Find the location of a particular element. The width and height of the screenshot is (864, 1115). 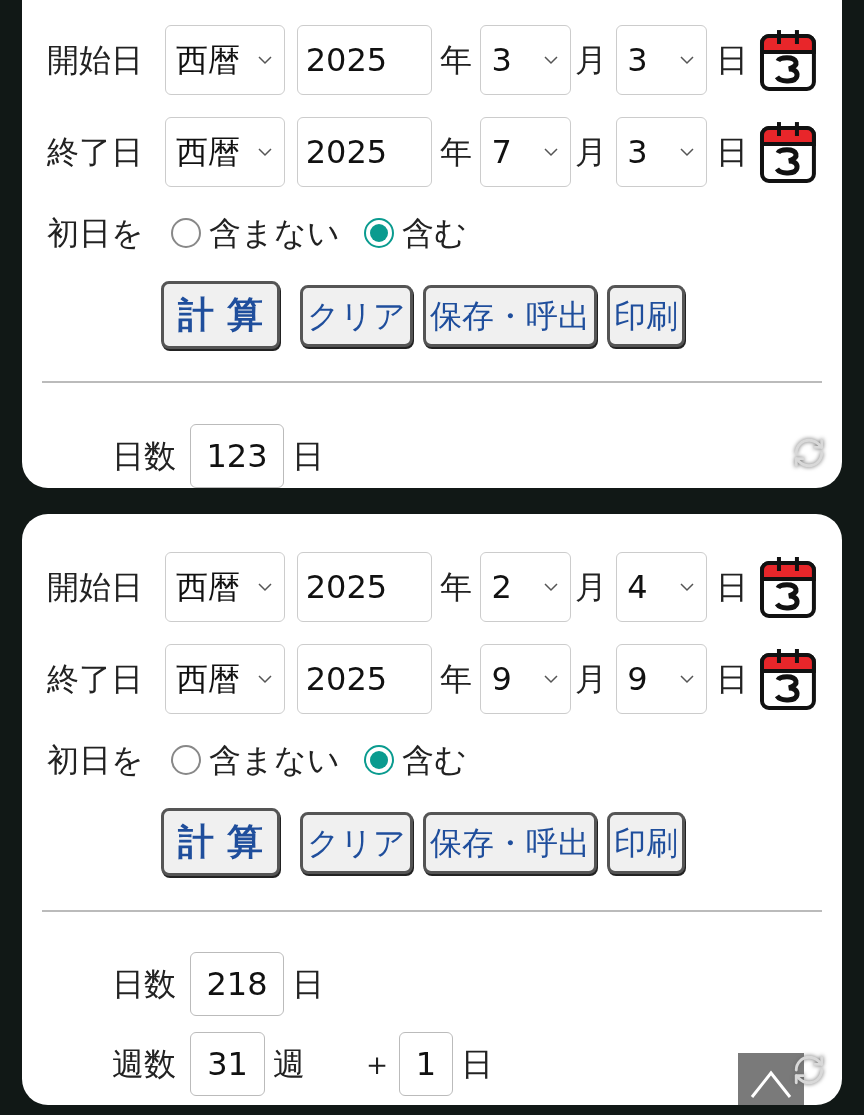

days-field: 218 is located at coordinates (237, 984).